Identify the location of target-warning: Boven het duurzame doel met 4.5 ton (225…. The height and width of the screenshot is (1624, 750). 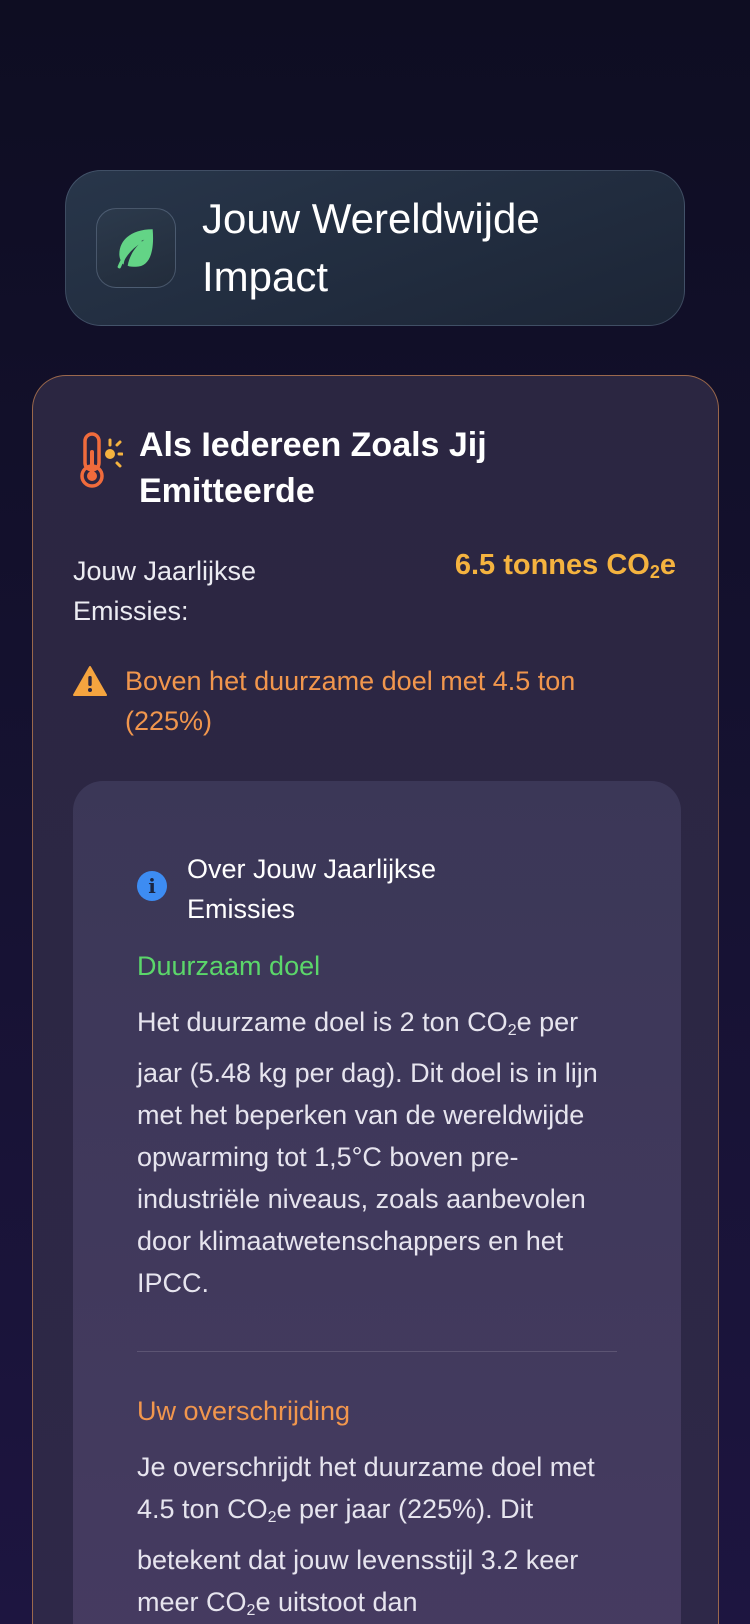
(359, 701).